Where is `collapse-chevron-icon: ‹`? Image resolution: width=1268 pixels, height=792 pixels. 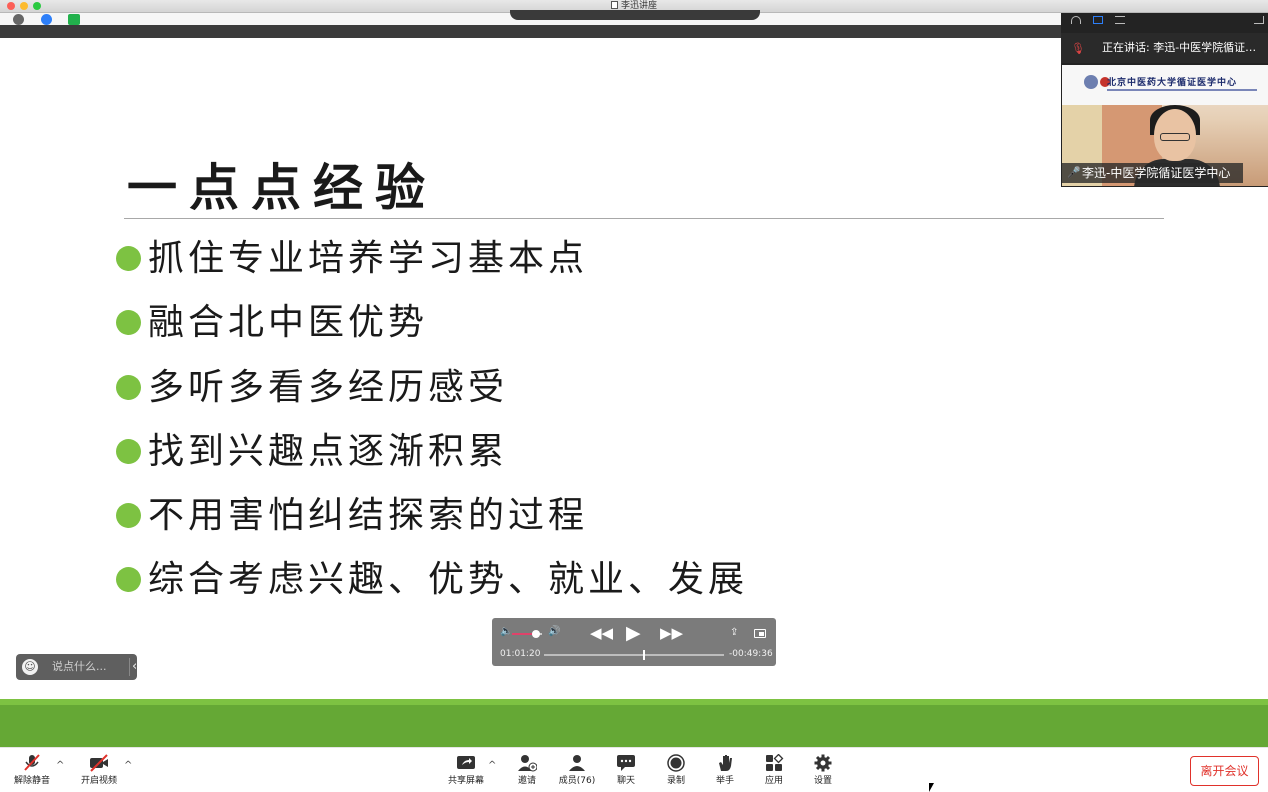
collapse-chevron-icon: ‹ is located at coordinates (134, 667).